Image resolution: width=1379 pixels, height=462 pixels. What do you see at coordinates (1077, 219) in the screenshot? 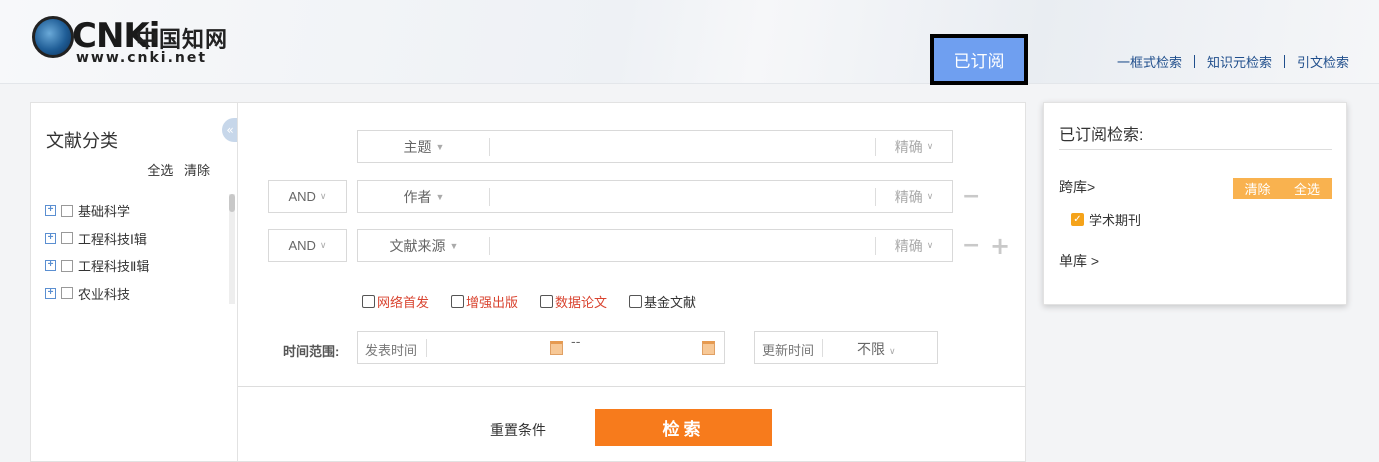
I see `checkmark-icon: ✓` at bounding box center [1077, 219].